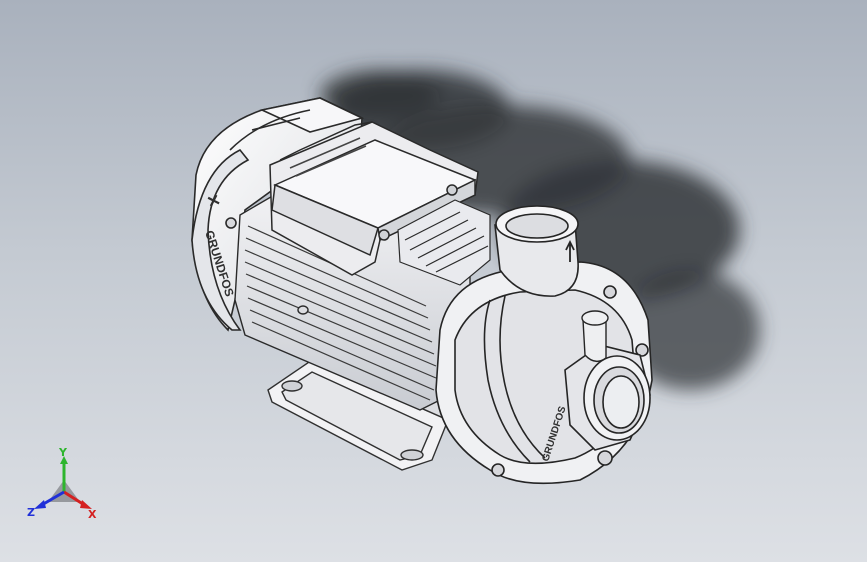 Image resolution: width=867 pixels, height=562 pixels. I want to click on orientation-triad: Y X Z, so click(64, 488).